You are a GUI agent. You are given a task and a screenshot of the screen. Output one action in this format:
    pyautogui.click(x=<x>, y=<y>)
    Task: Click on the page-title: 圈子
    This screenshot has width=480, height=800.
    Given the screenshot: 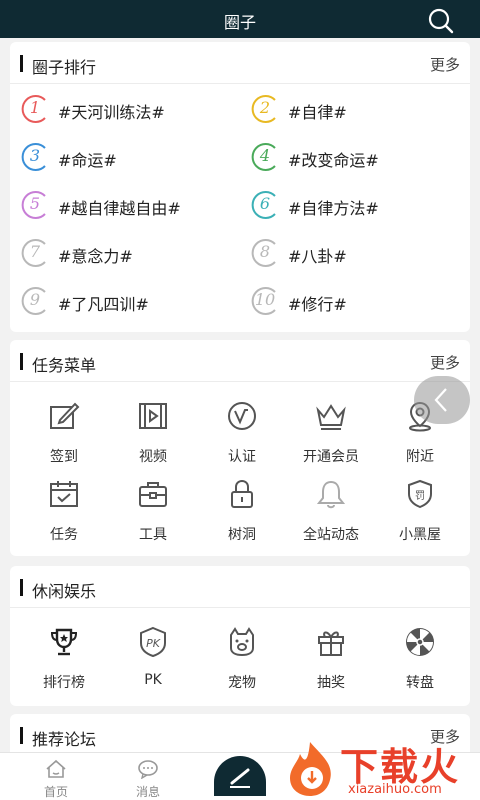 What is the action you would take?
    pyautogui.click(x=239, y=22)
    